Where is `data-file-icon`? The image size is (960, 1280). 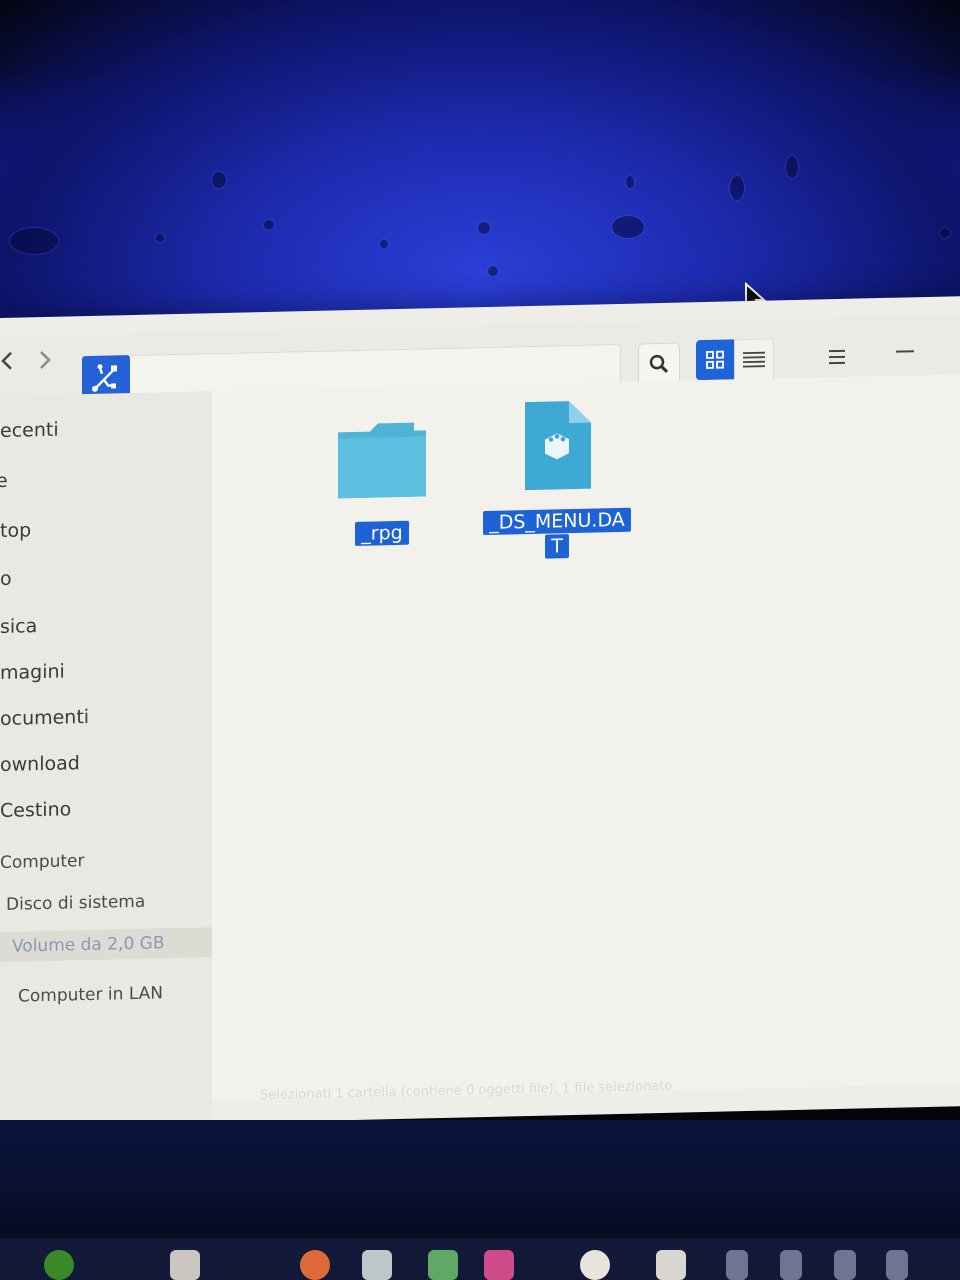 data-file-icon is located at coordinates (558, 446).